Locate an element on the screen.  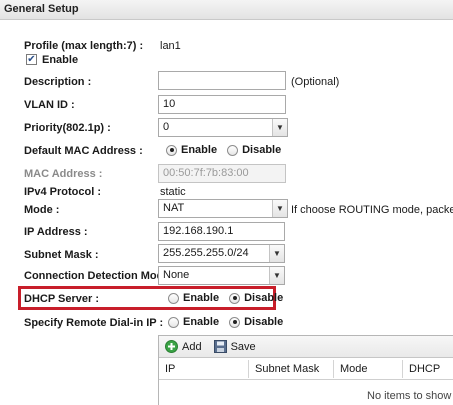
vlan-id-input: 10 is located at coordinates (222, 104).